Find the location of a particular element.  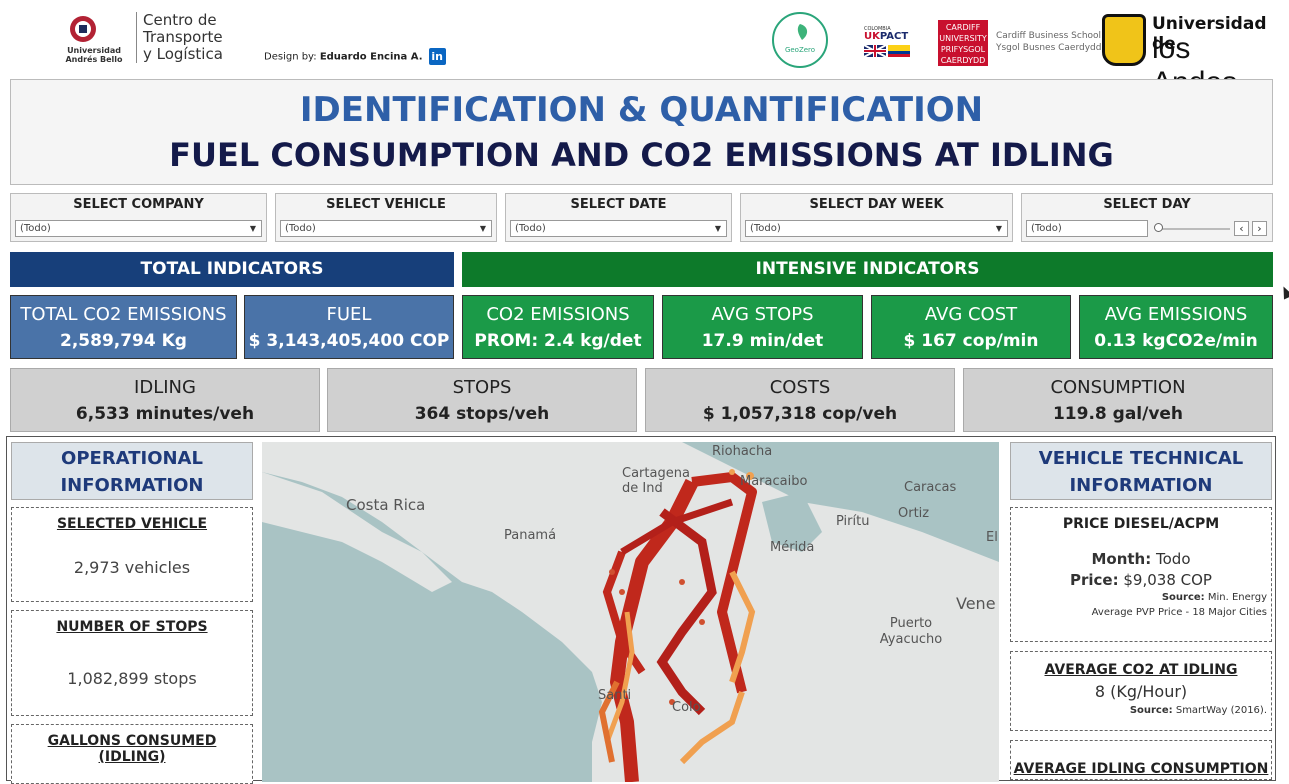

card-value: 2,973 vehicles is located at coordinates (132, 567).